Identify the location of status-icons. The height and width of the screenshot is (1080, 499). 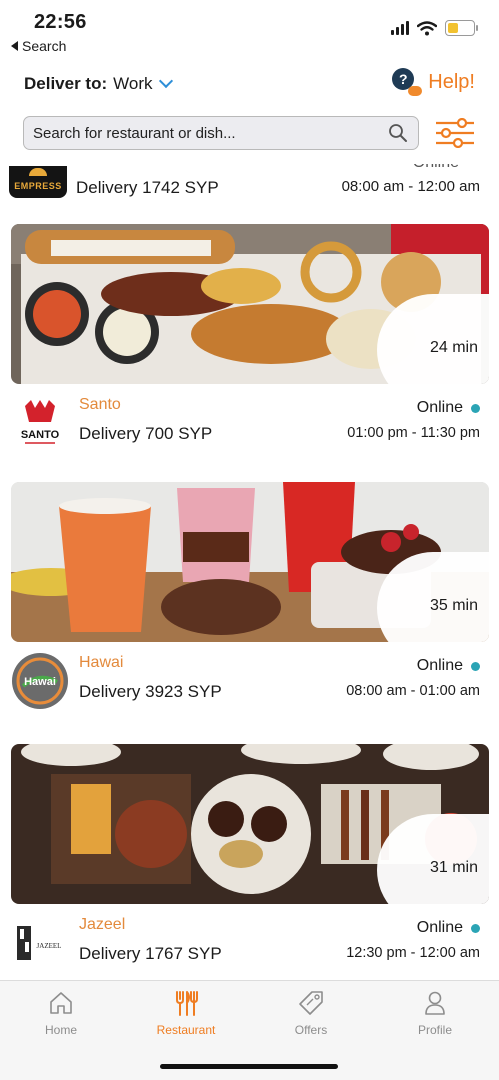
(434, 28).